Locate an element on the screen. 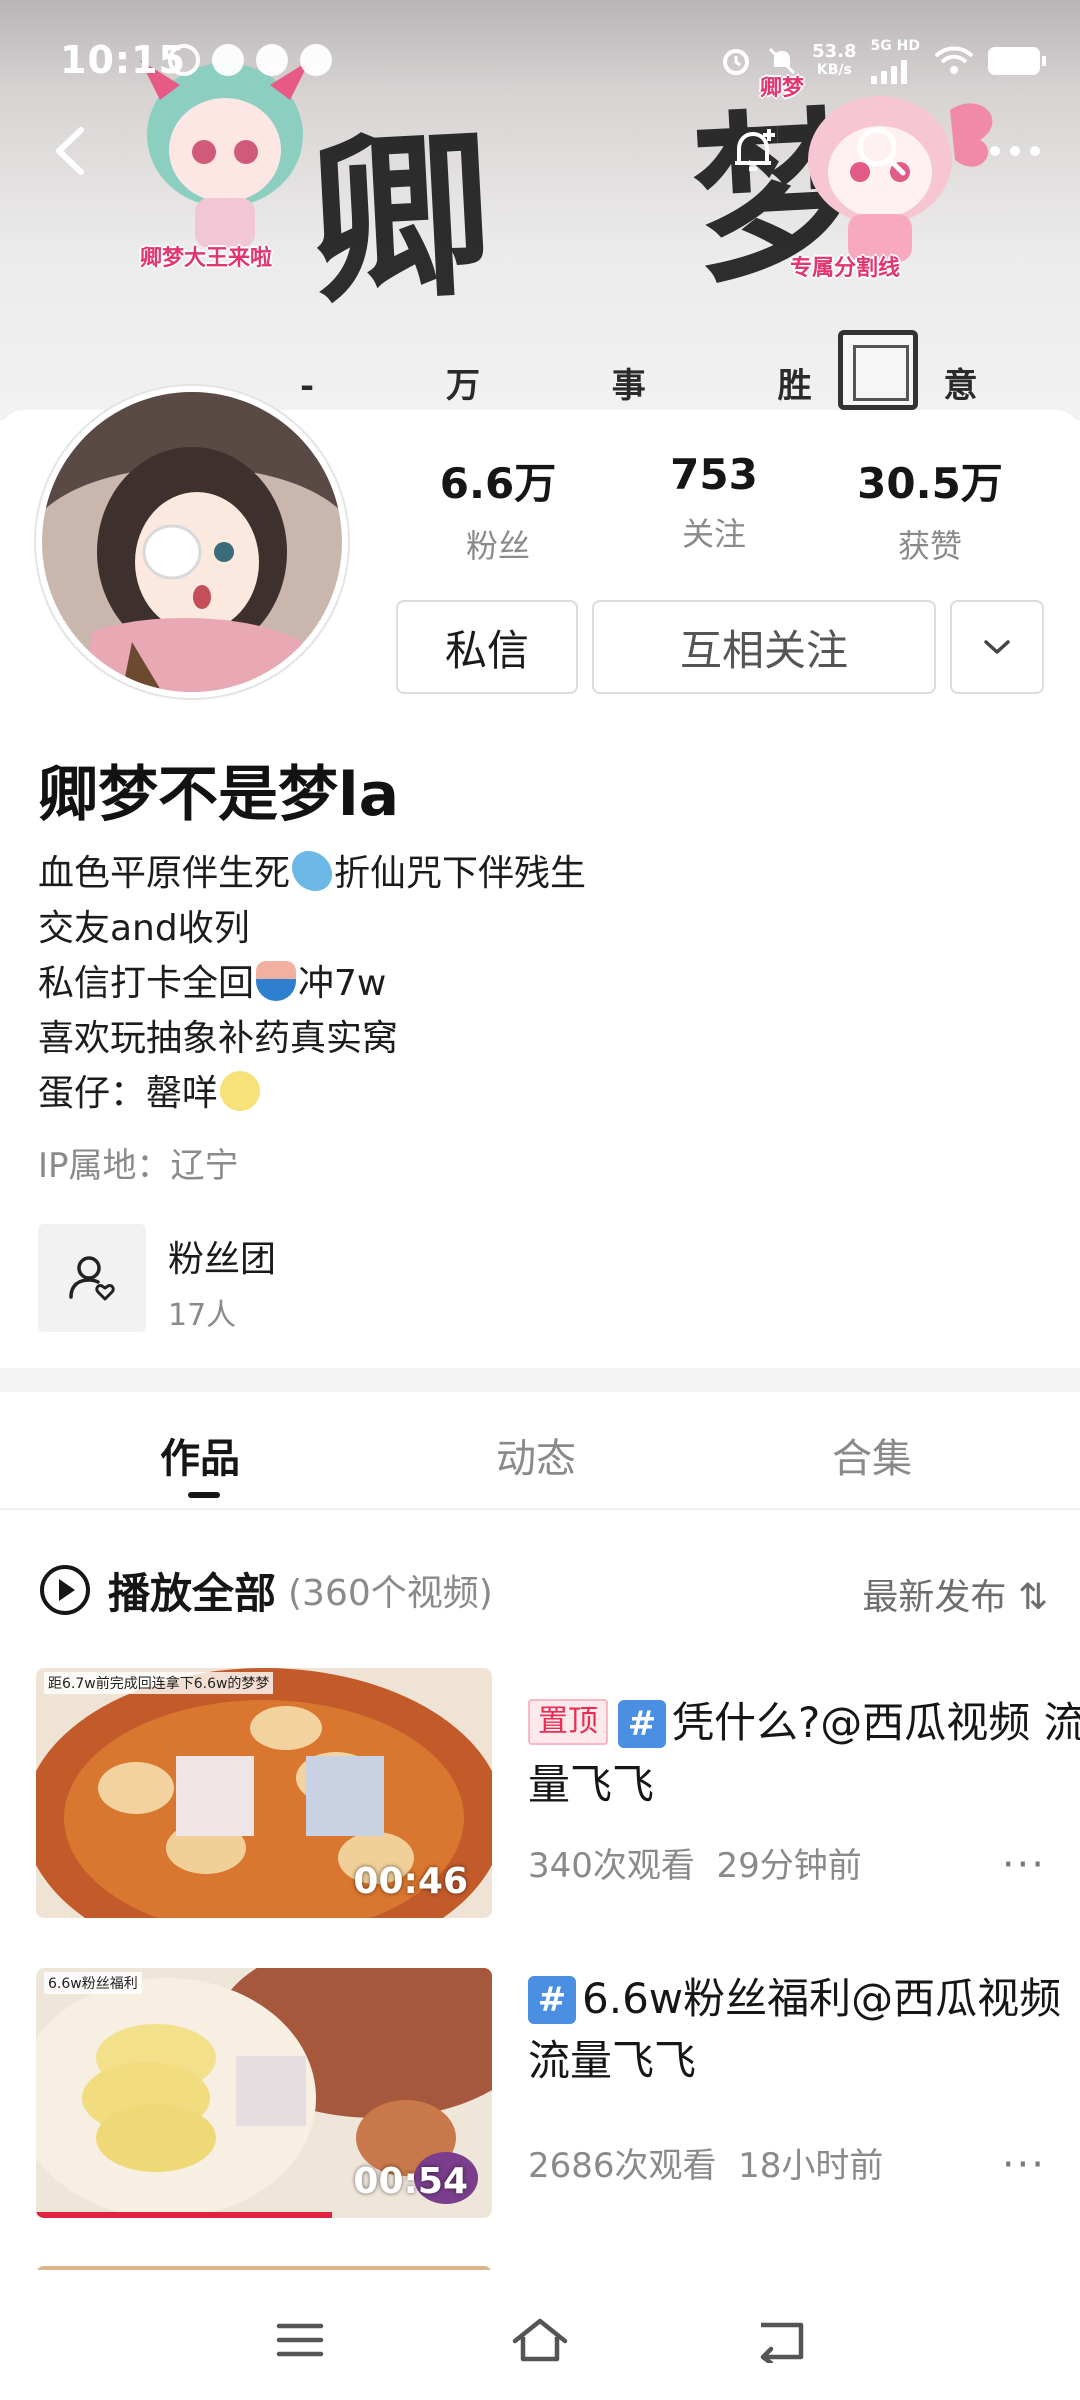 The width and height of the screenshot is (1080, 2400). status-bar: 10:15 53.8 KB/s 5G HD is located at coordinates (540, 60).